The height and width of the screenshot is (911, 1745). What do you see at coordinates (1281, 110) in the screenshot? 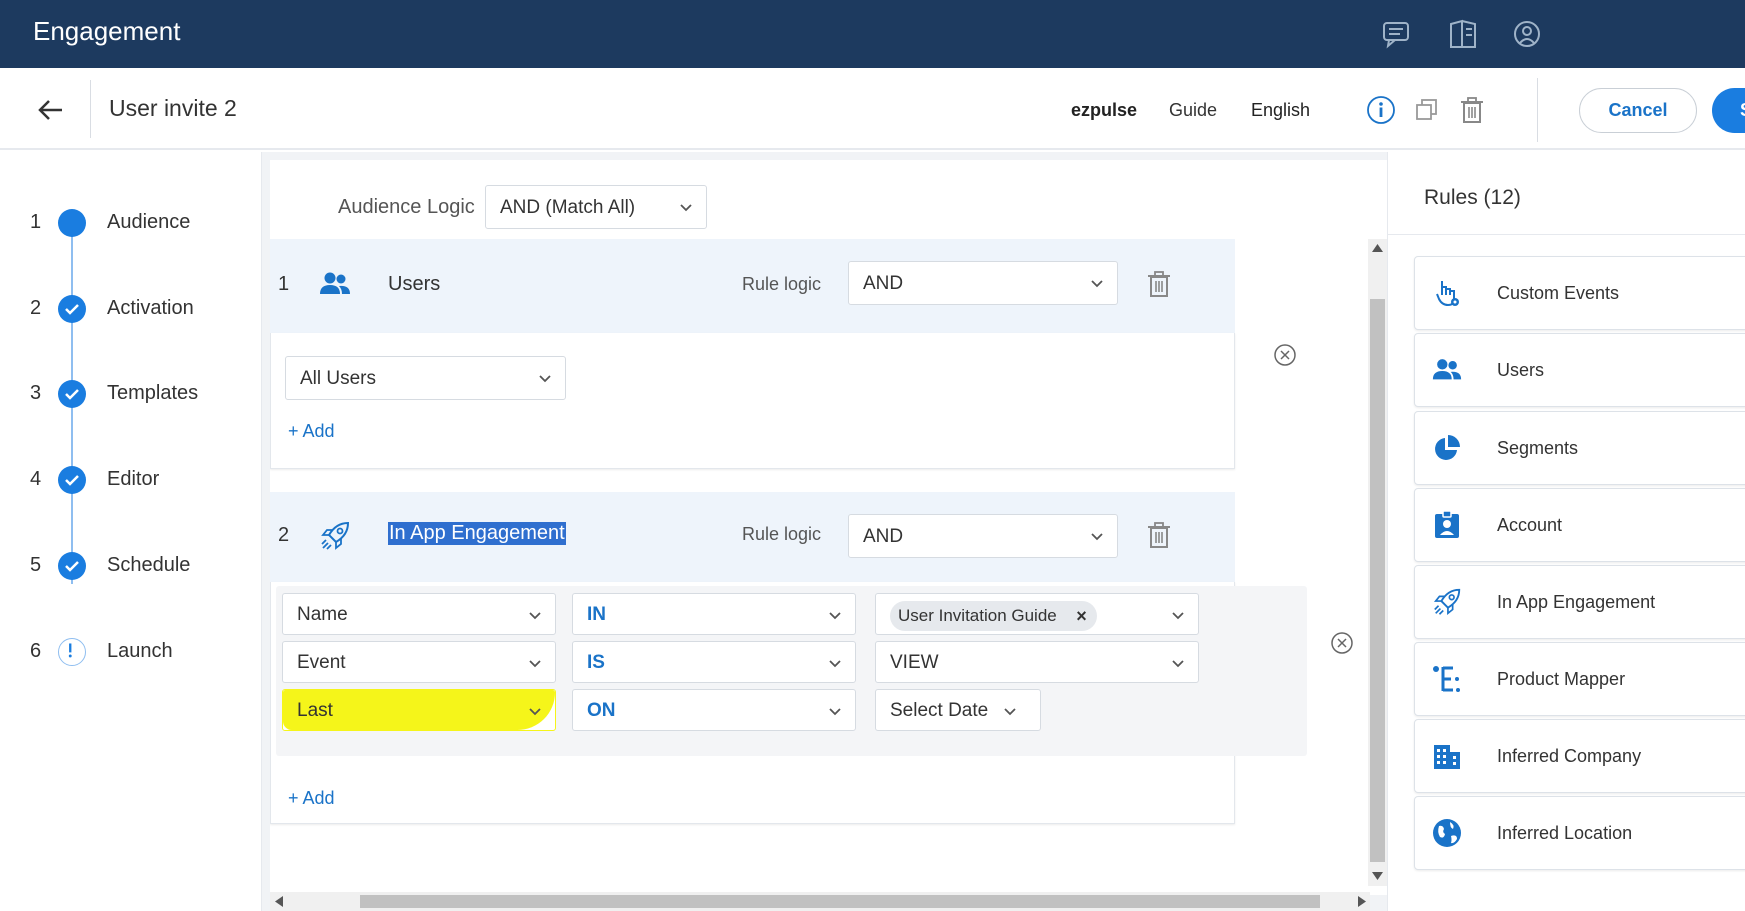
I see `language: English` at bounding box center [1281, 110].